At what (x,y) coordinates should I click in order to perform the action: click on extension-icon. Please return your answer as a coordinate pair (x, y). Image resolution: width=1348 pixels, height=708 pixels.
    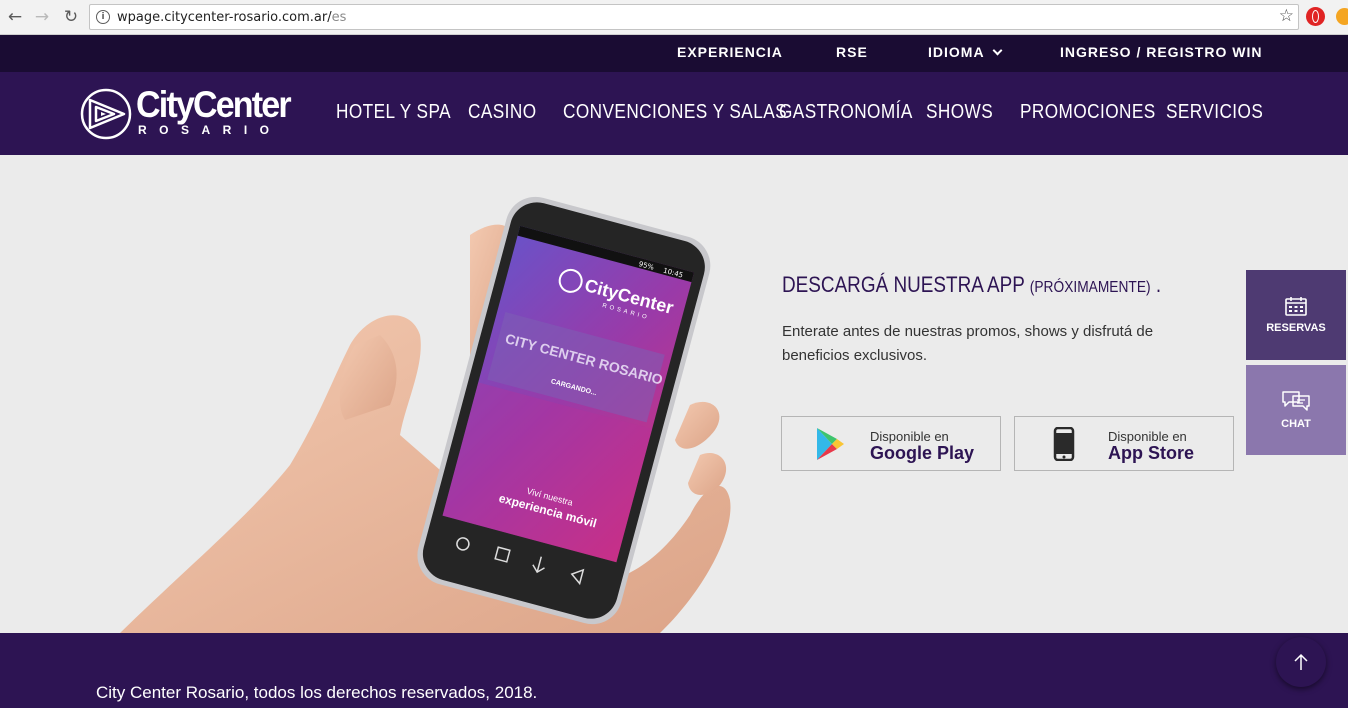
    Looking at the image, I should click on (1342, 16).